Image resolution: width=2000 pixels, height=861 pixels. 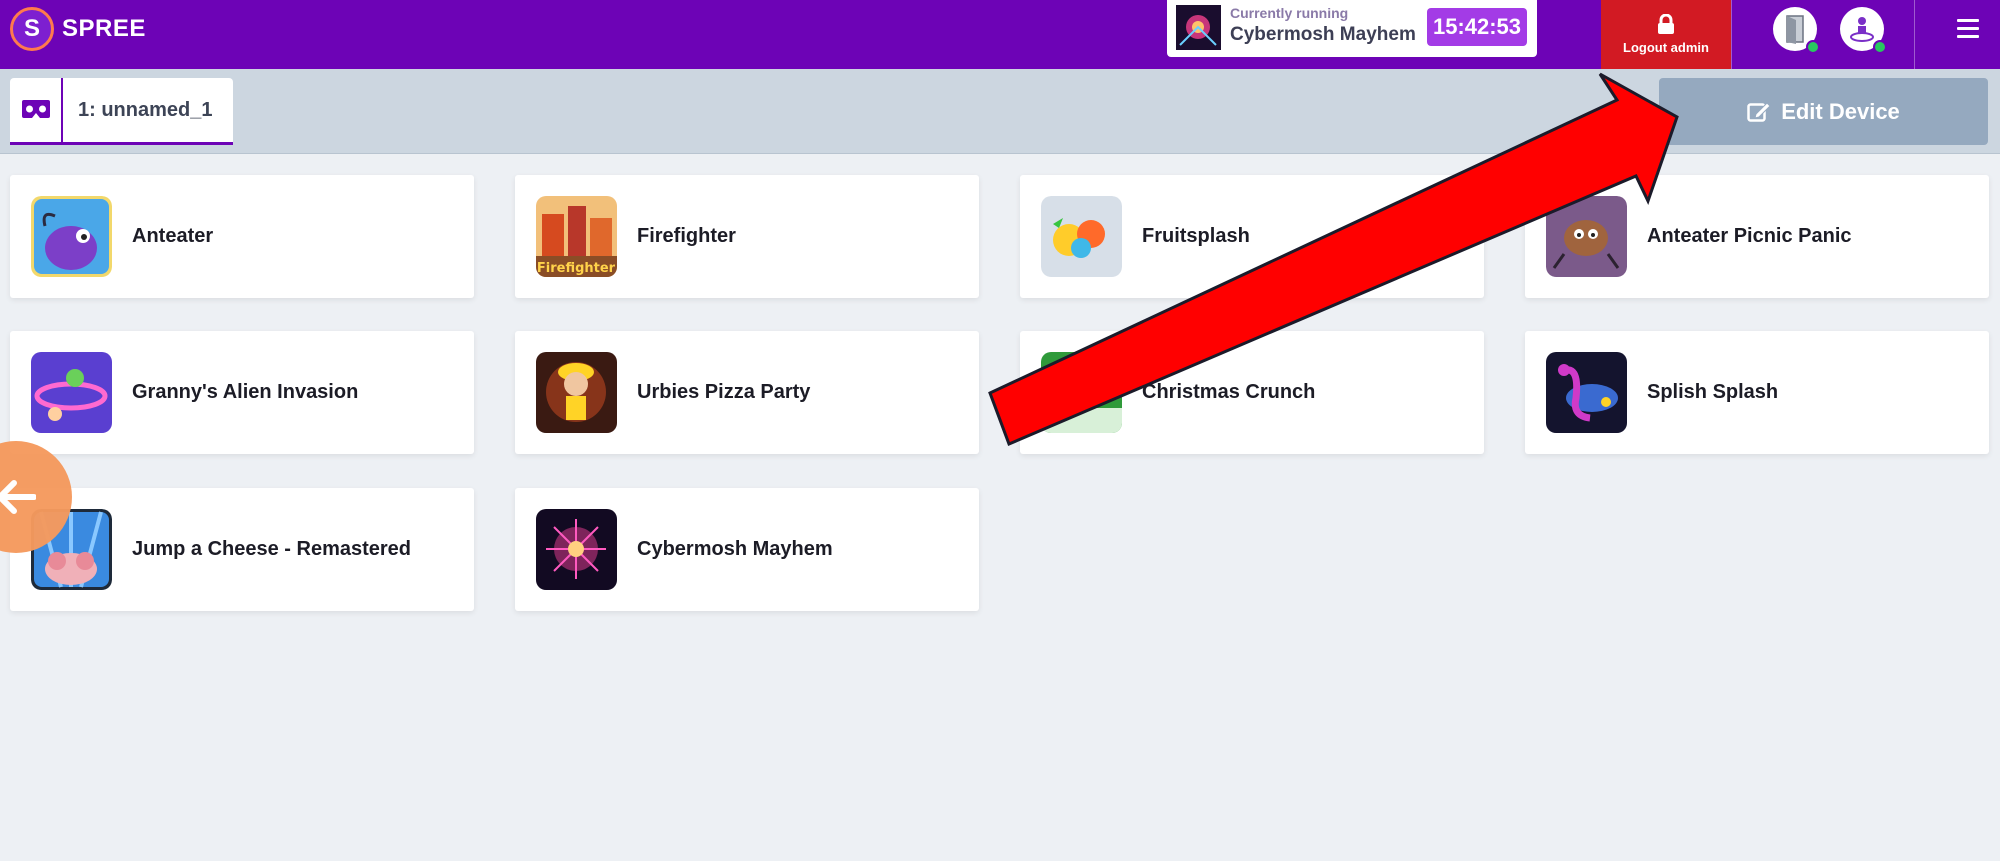 What do you see at coordinates (1229, 392) in the screenshot?
I see `game-title: Christmas Crunch` at bounding box center [1229, 392].